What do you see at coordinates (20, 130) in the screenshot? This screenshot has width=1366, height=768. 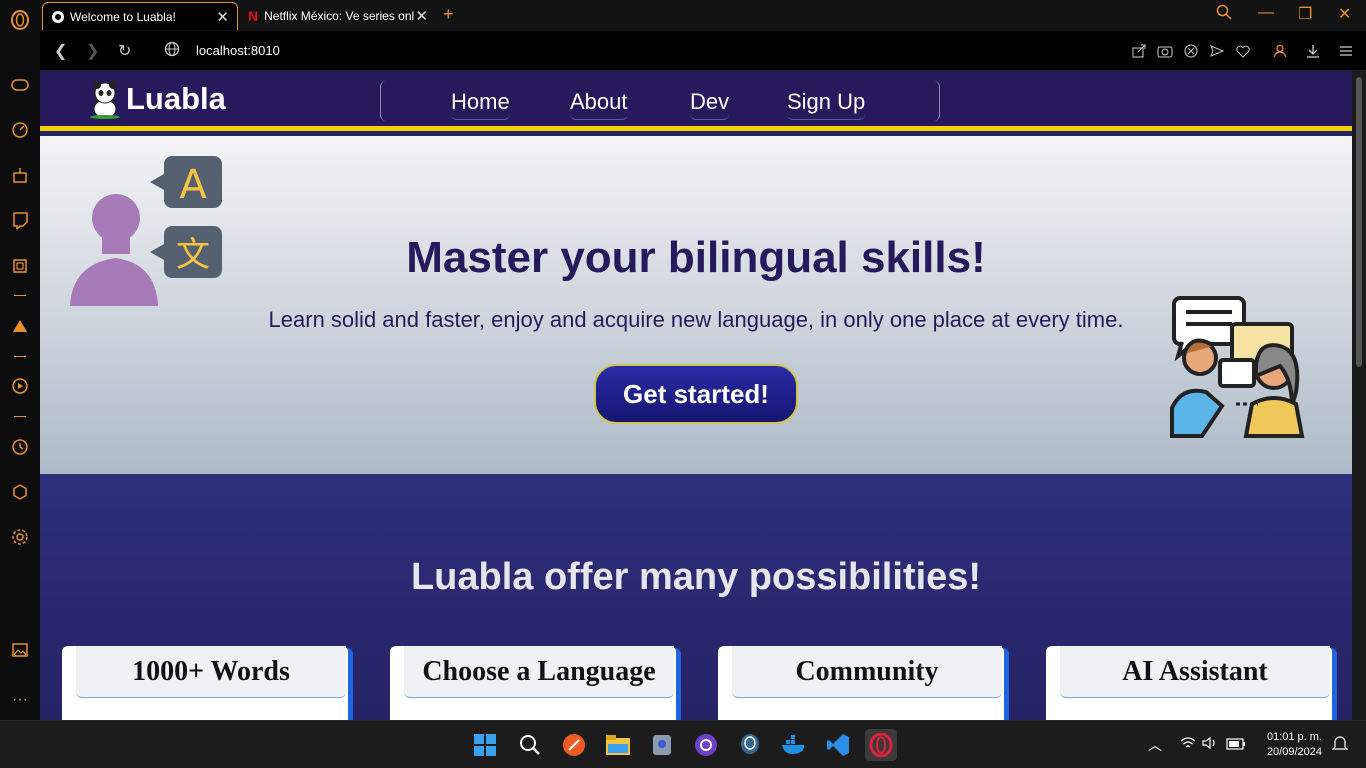 I see `speed-dial-icon` at bounding box center [20, 130].